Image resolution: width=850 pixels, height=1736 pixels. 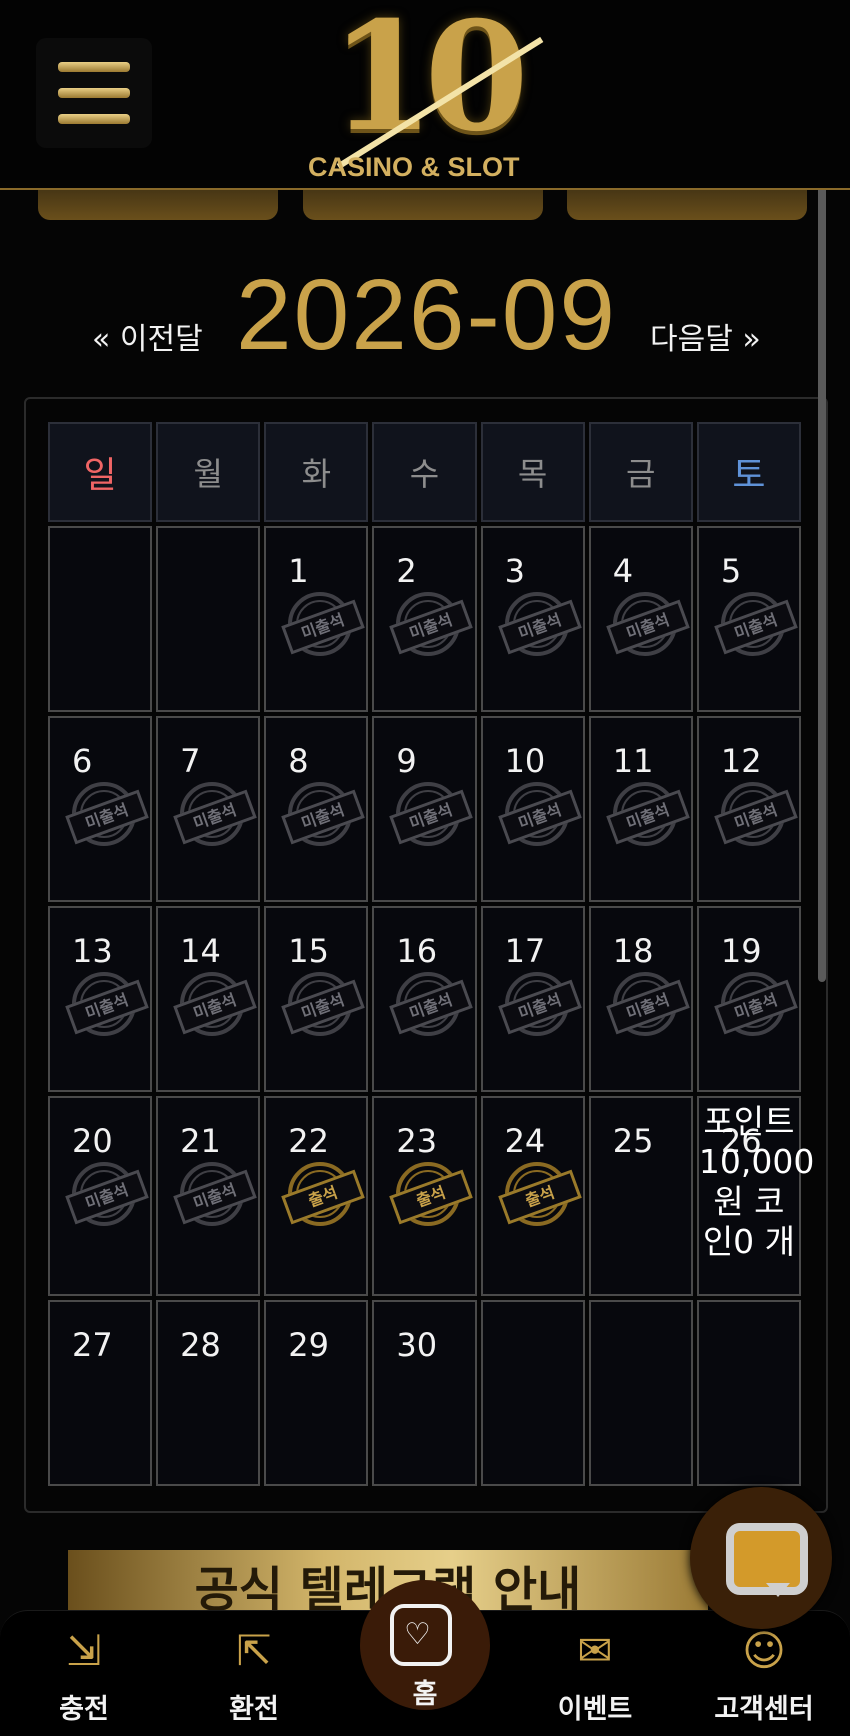 What do you see at coordinates (640, 1196) in the screenshot?
I see `calendar-day: 25` at bounding box center [640, 1196].